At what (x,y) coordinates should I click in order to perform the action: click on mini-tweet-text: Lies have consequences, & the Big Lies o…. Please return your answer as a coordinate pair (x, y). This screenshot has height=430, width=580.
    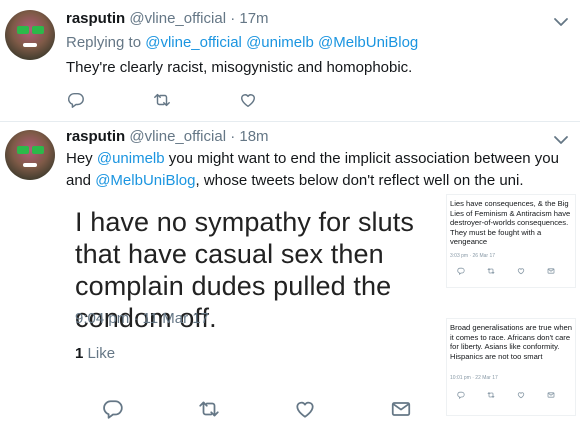
    Looking at the image, I should click on (510, 223).